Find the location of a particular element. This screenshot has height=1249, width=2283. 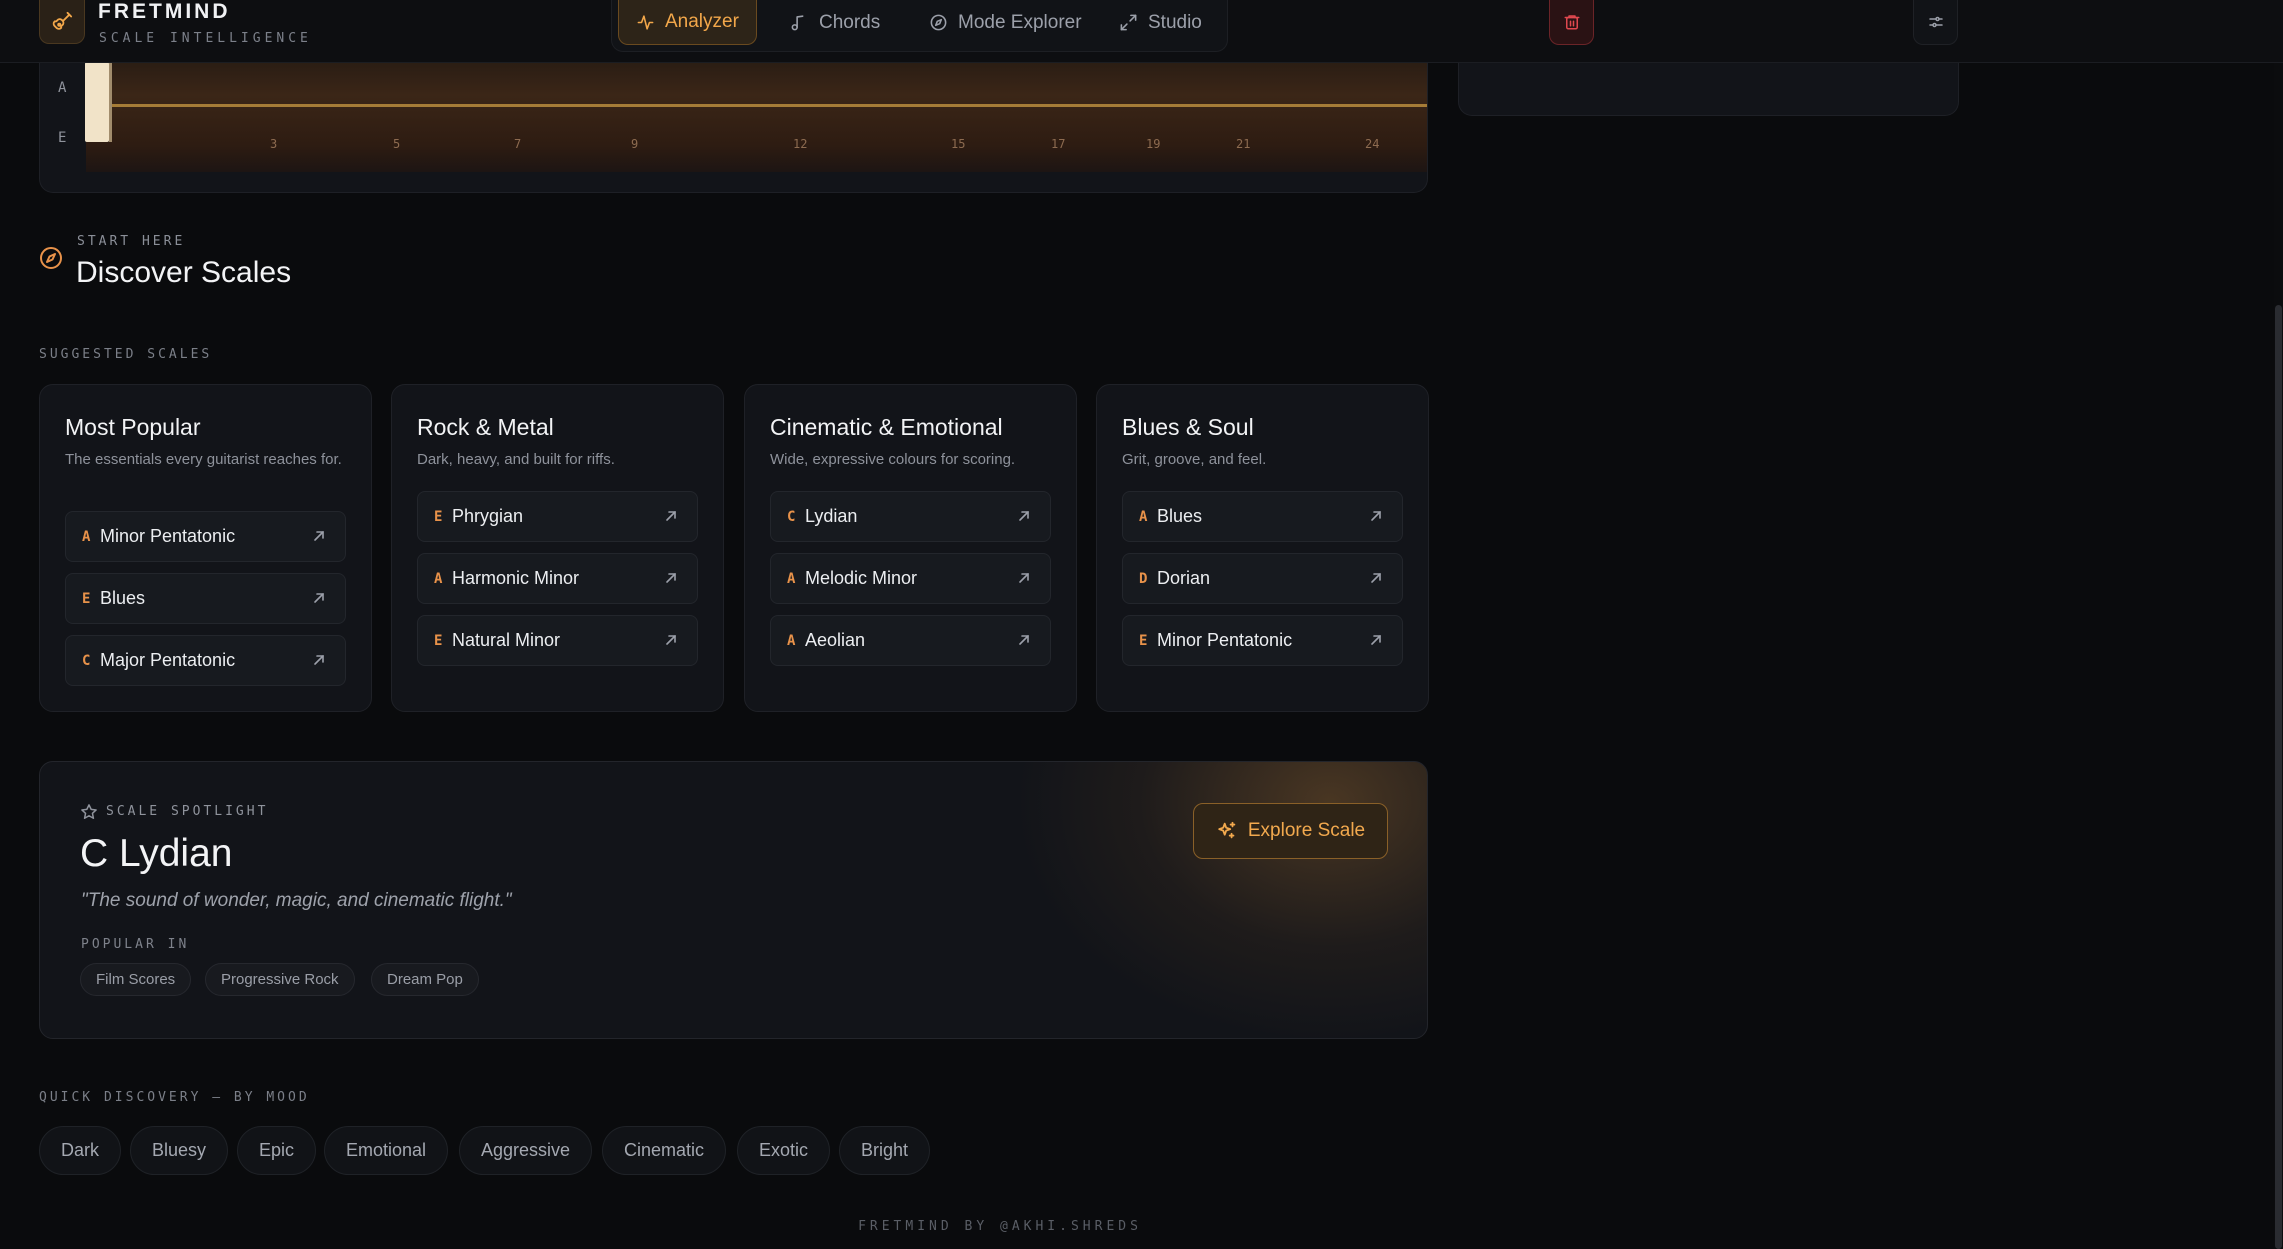

nav-analyzer: Analyzer is located at coordinates (687, 22).